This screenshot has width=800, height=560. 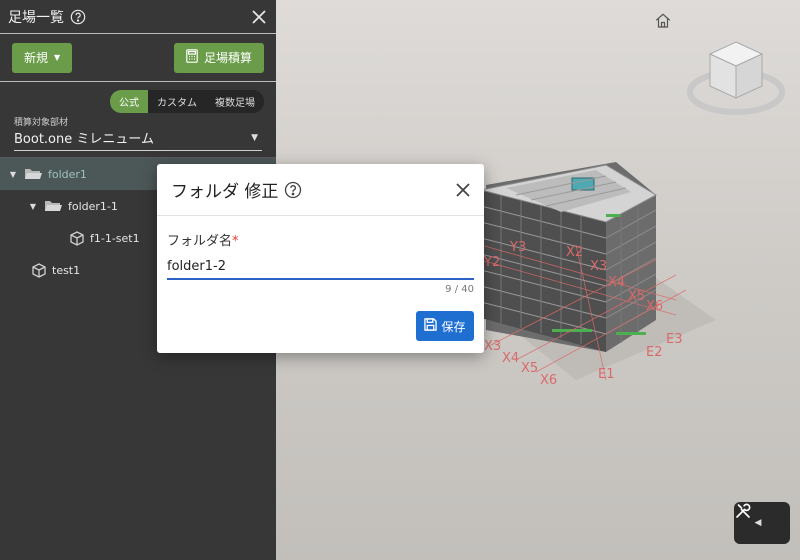 What do you see at coordinates (235, 241) in the screenshot?
I see `required-mark: *` at bounding box center [235, 241].